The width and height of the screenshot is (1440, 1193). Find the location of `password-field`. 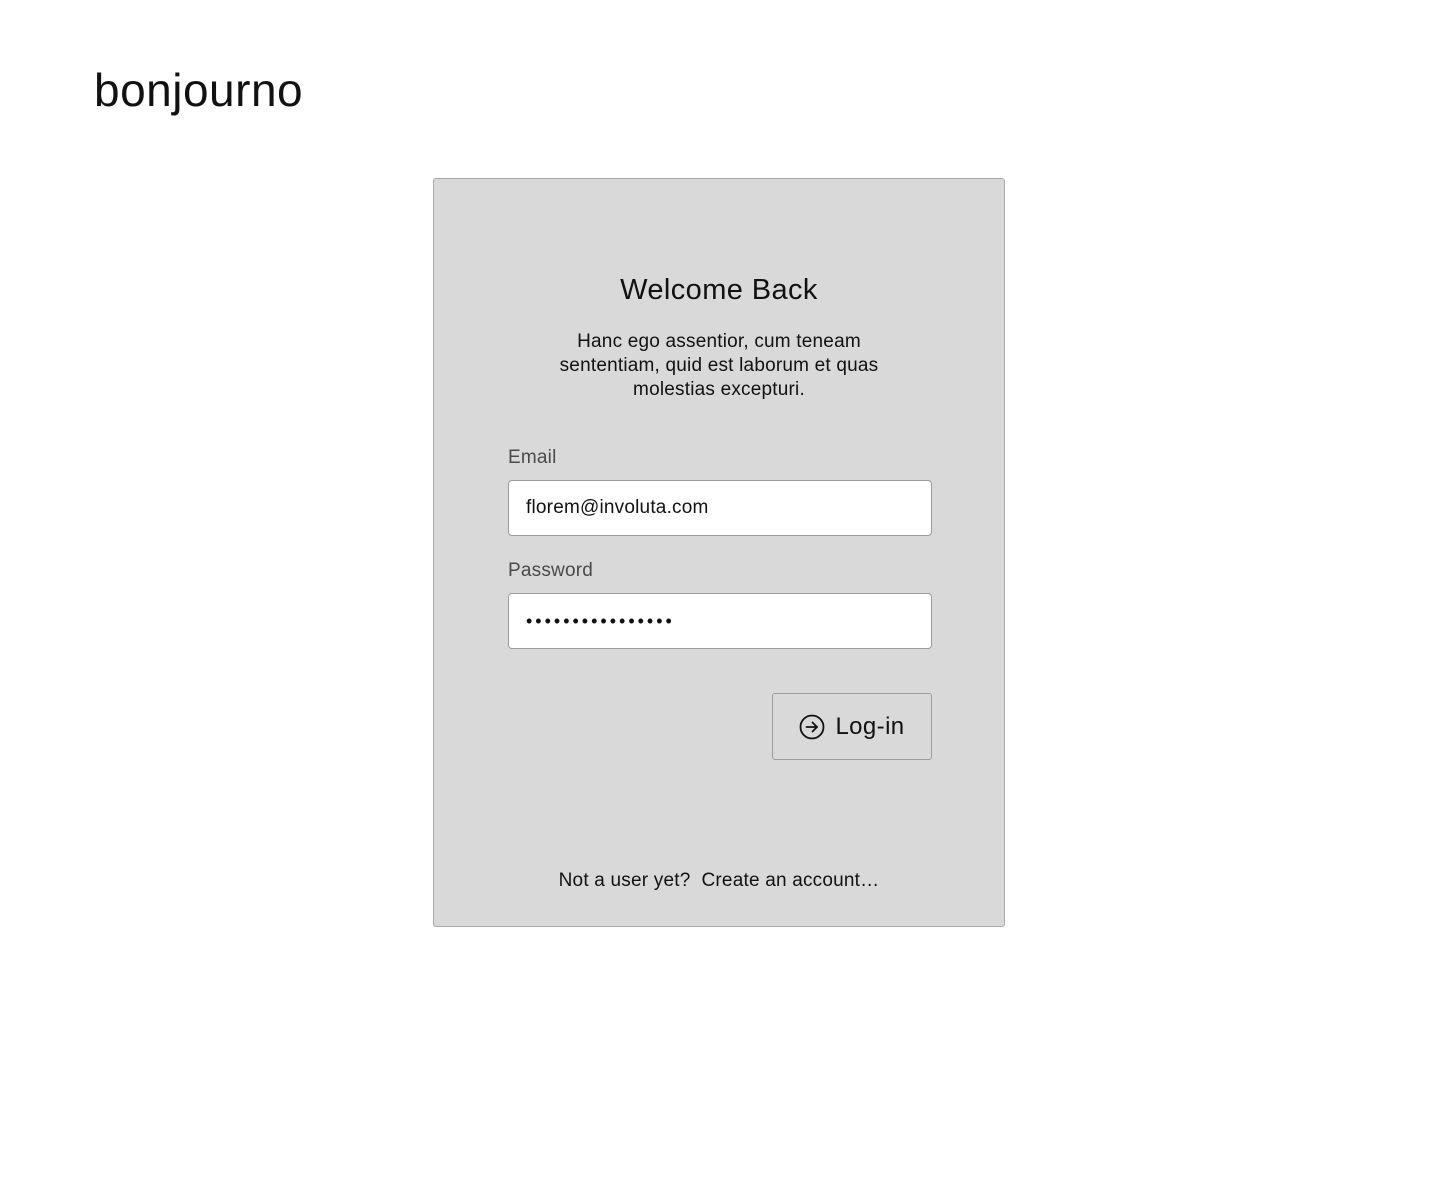

password-field is located at coordinates (720, 621).